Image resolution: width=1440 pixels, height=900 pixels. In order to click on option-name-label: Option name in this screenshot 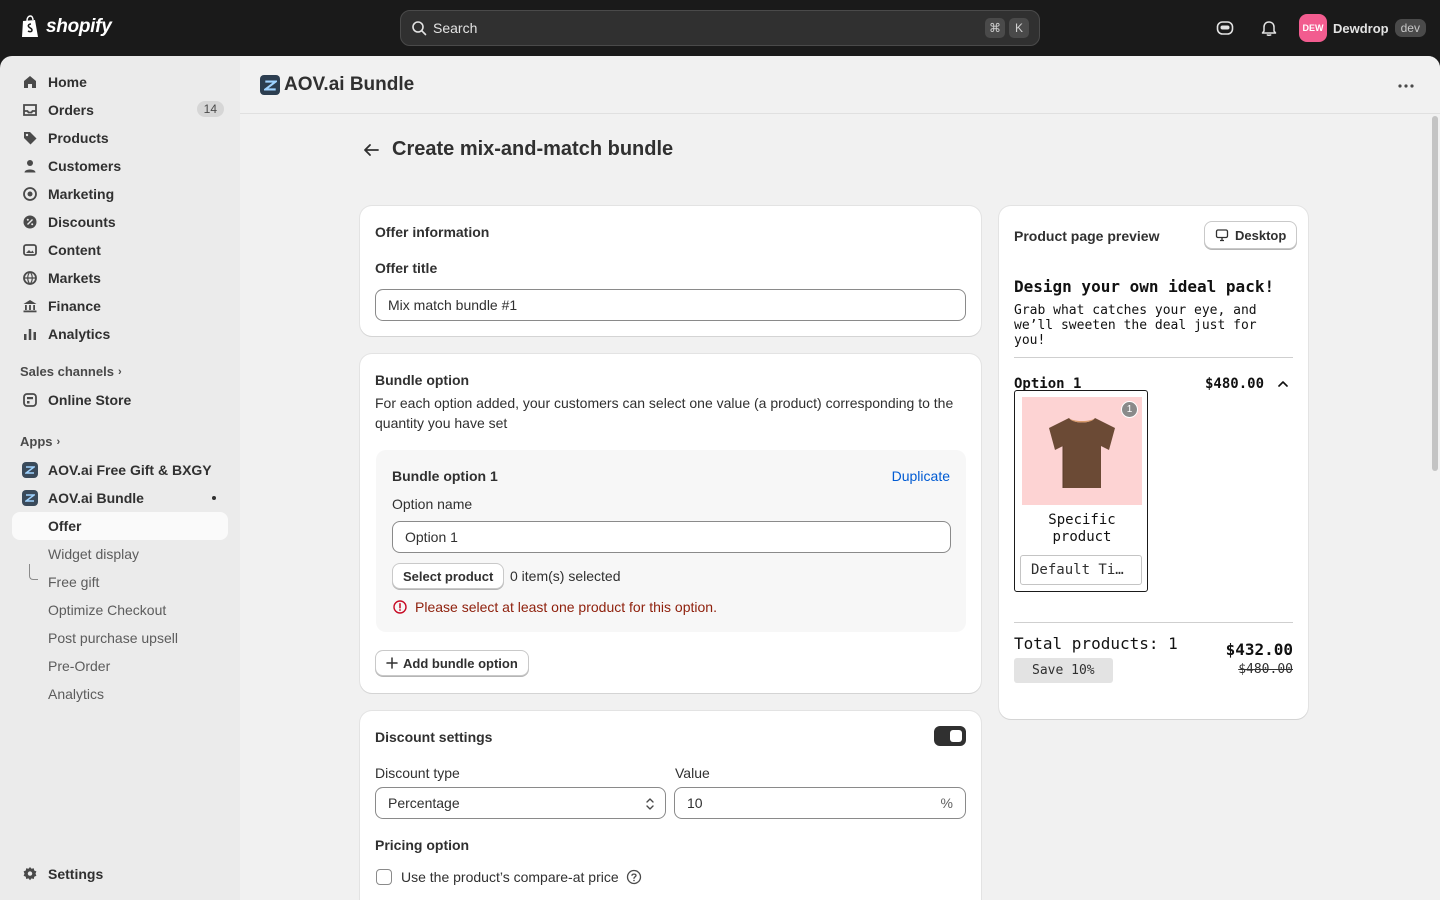, I will do `click(432, 504)`.